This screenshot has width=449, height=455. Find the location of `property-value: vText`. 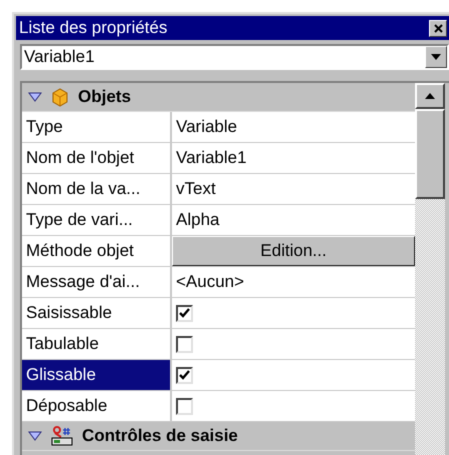

property-value: vText is located at coordinates (196, 189).